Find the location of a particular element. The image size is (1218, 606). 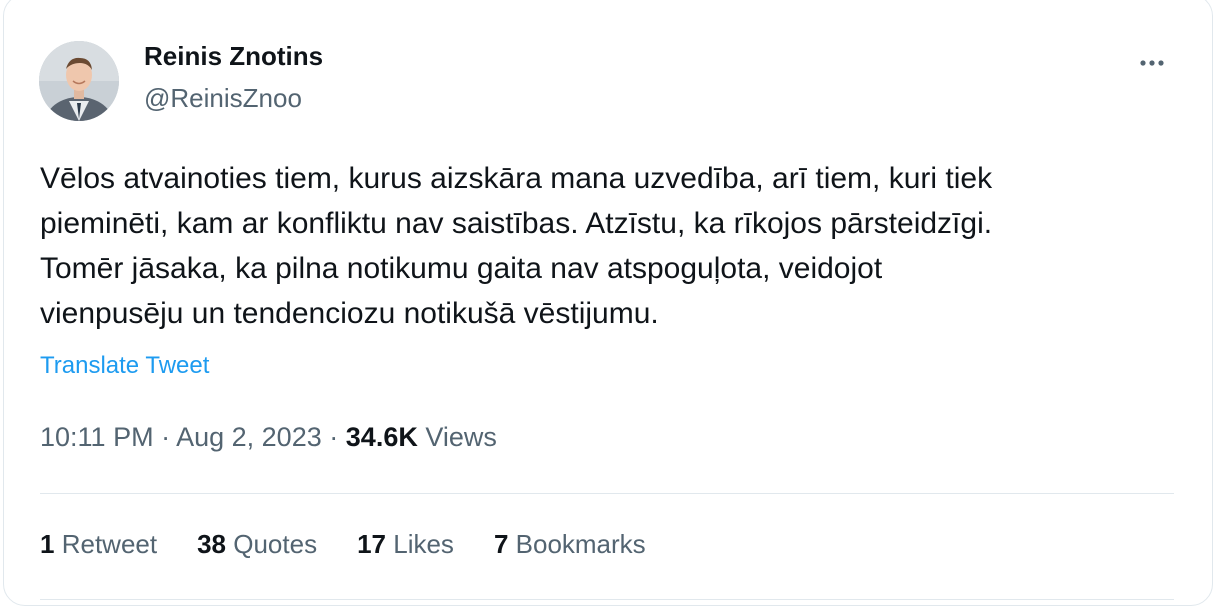

likes-count: 17 is located at coordinates (371, 544).